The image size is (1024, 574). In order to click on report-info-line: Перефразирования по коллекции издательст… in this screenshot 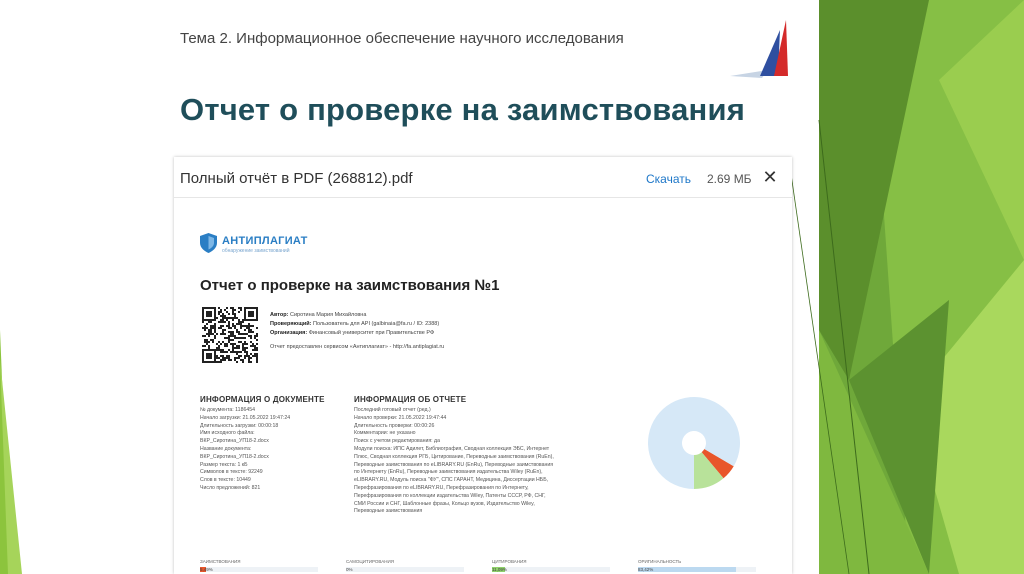, I will do `click(450, 495)`.